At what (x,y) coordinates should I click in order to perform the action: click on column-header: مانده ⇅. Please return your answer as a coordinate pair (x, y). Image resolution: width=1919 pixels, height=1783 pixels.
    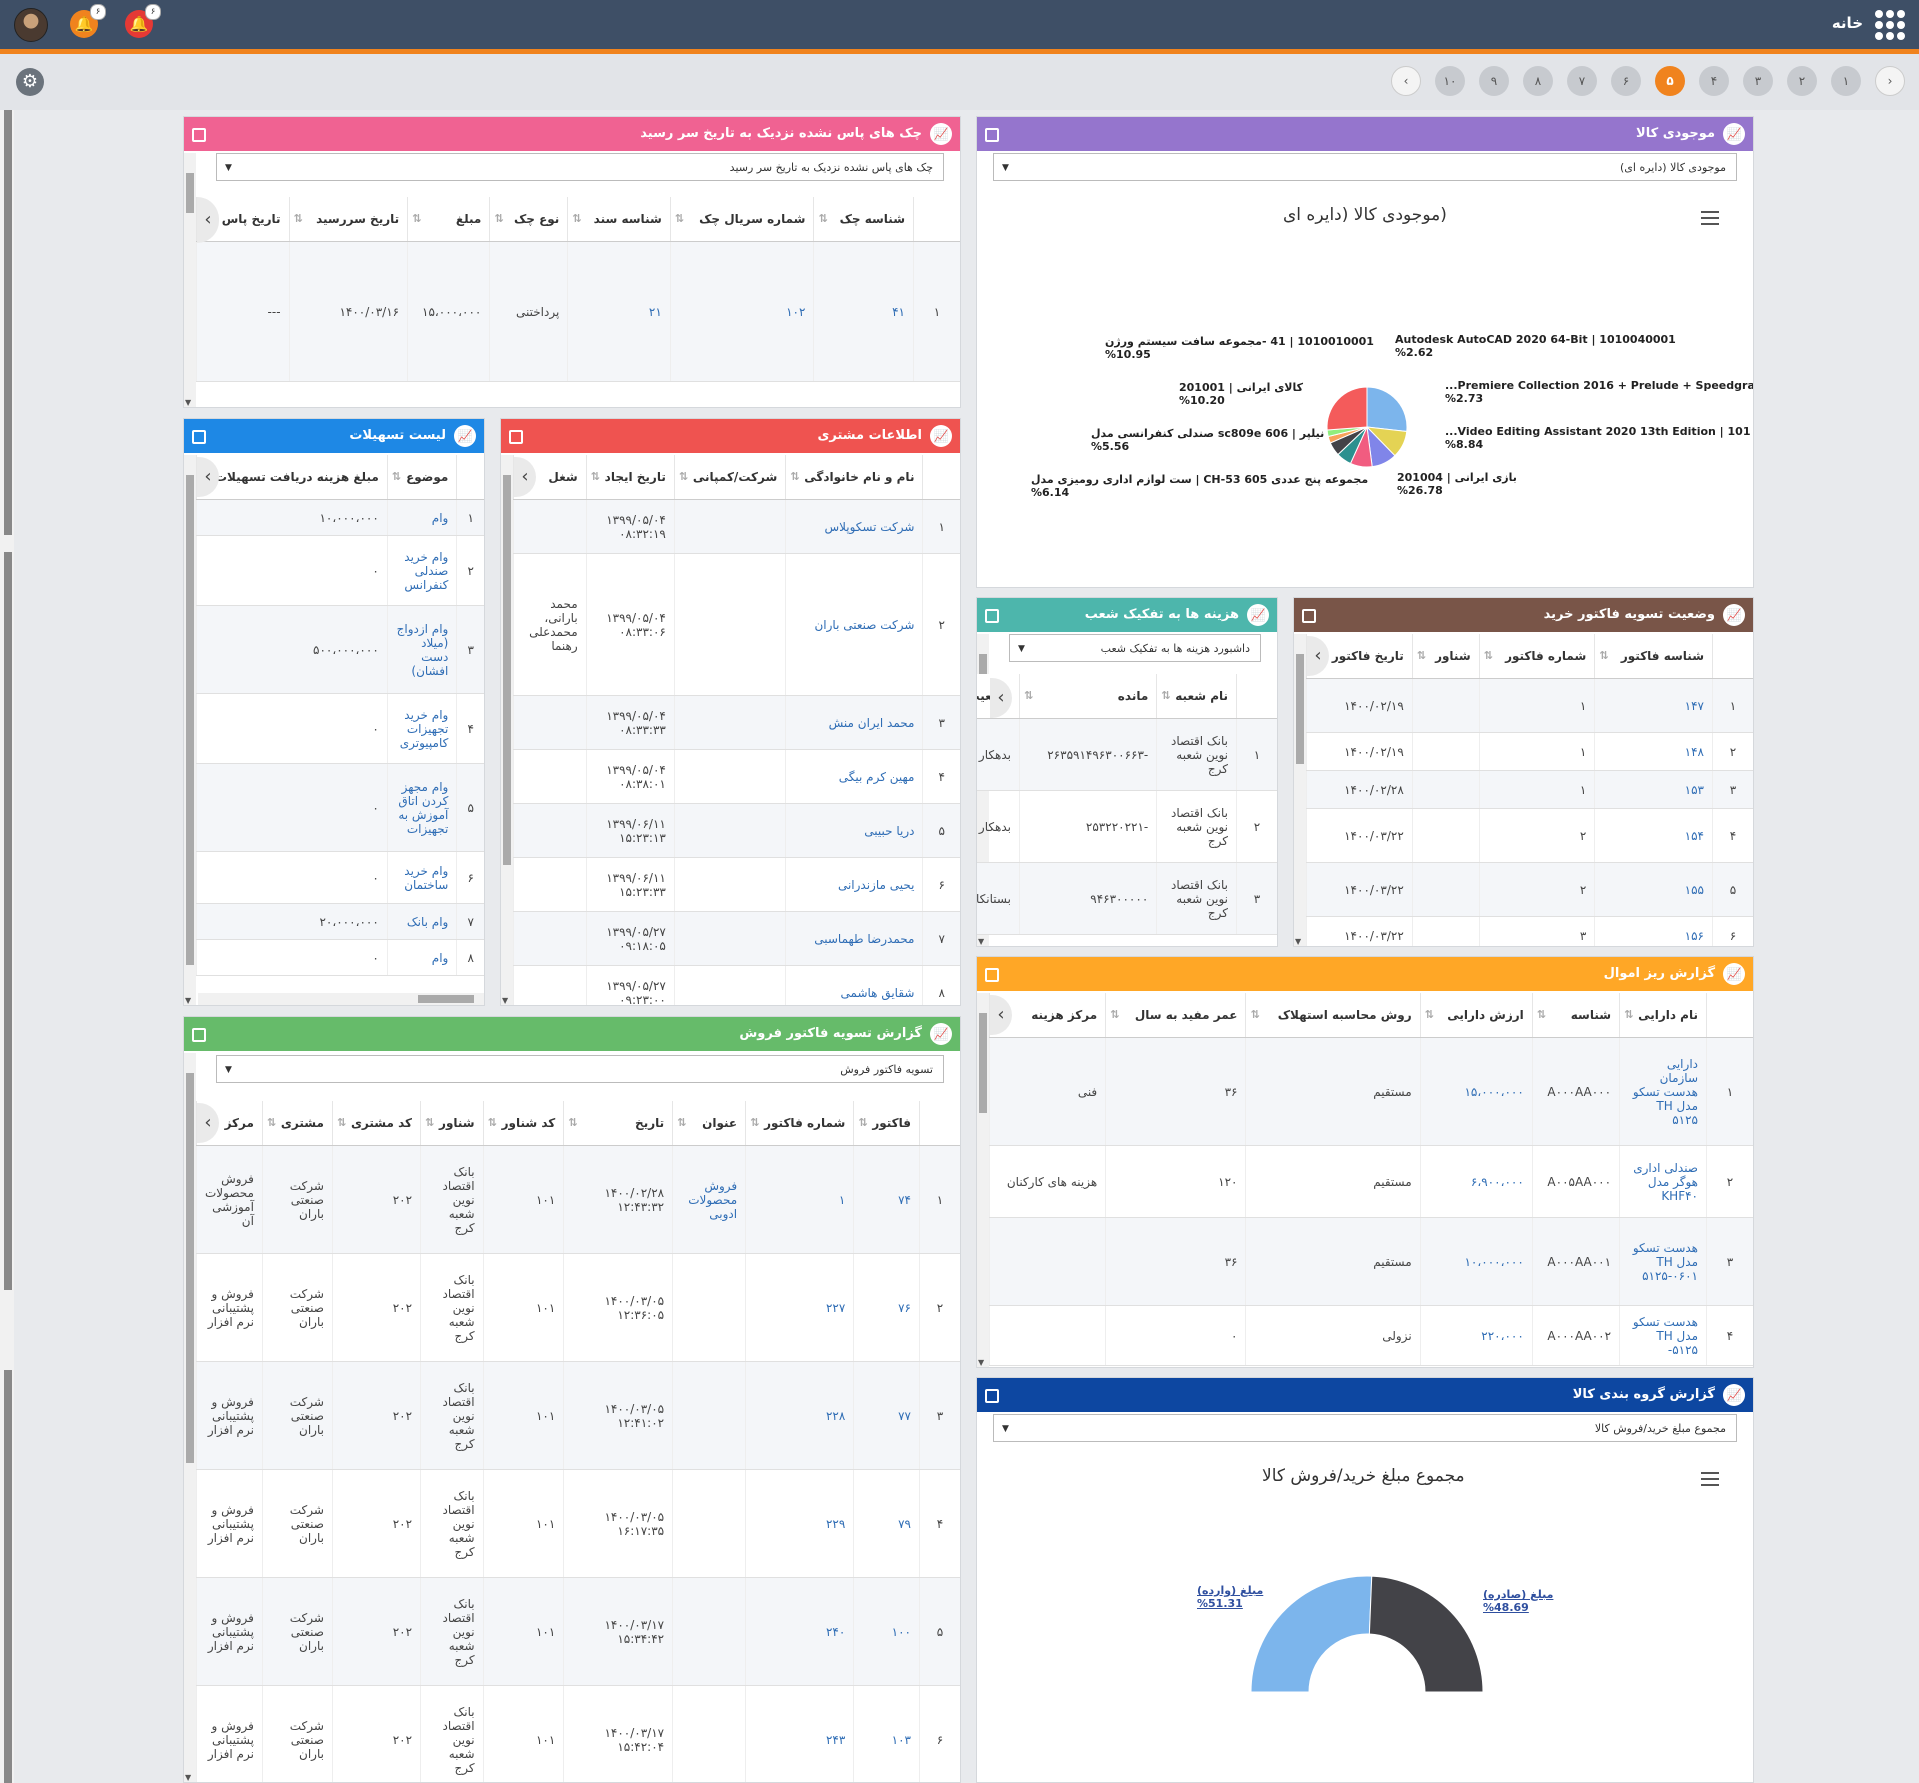
    Looking at the image, I should click on (1087, 696).